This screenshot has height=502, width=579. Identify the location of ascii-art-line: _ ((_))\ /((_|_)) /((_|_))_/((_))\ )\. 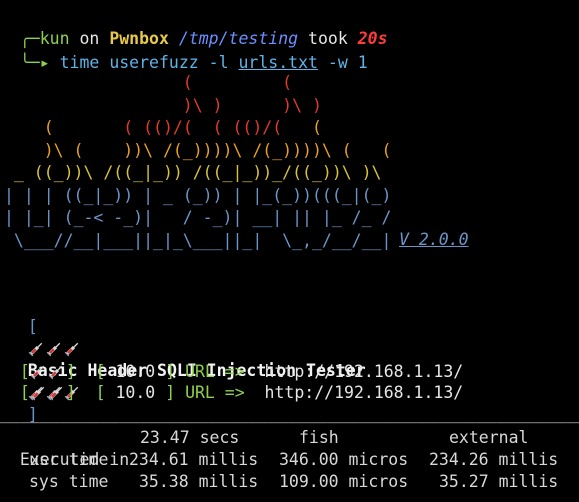
(202, 173).